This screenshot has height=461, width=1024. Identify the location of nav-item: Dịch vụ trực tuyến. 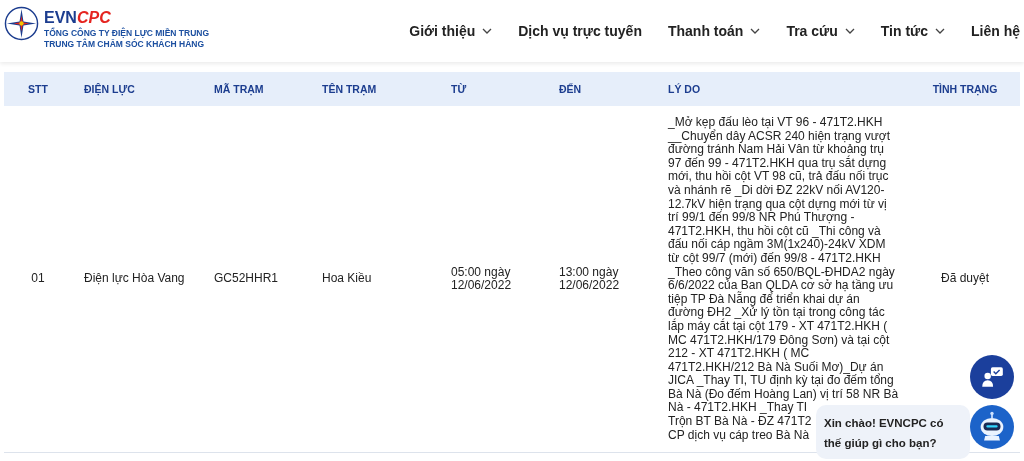
(580, 31).